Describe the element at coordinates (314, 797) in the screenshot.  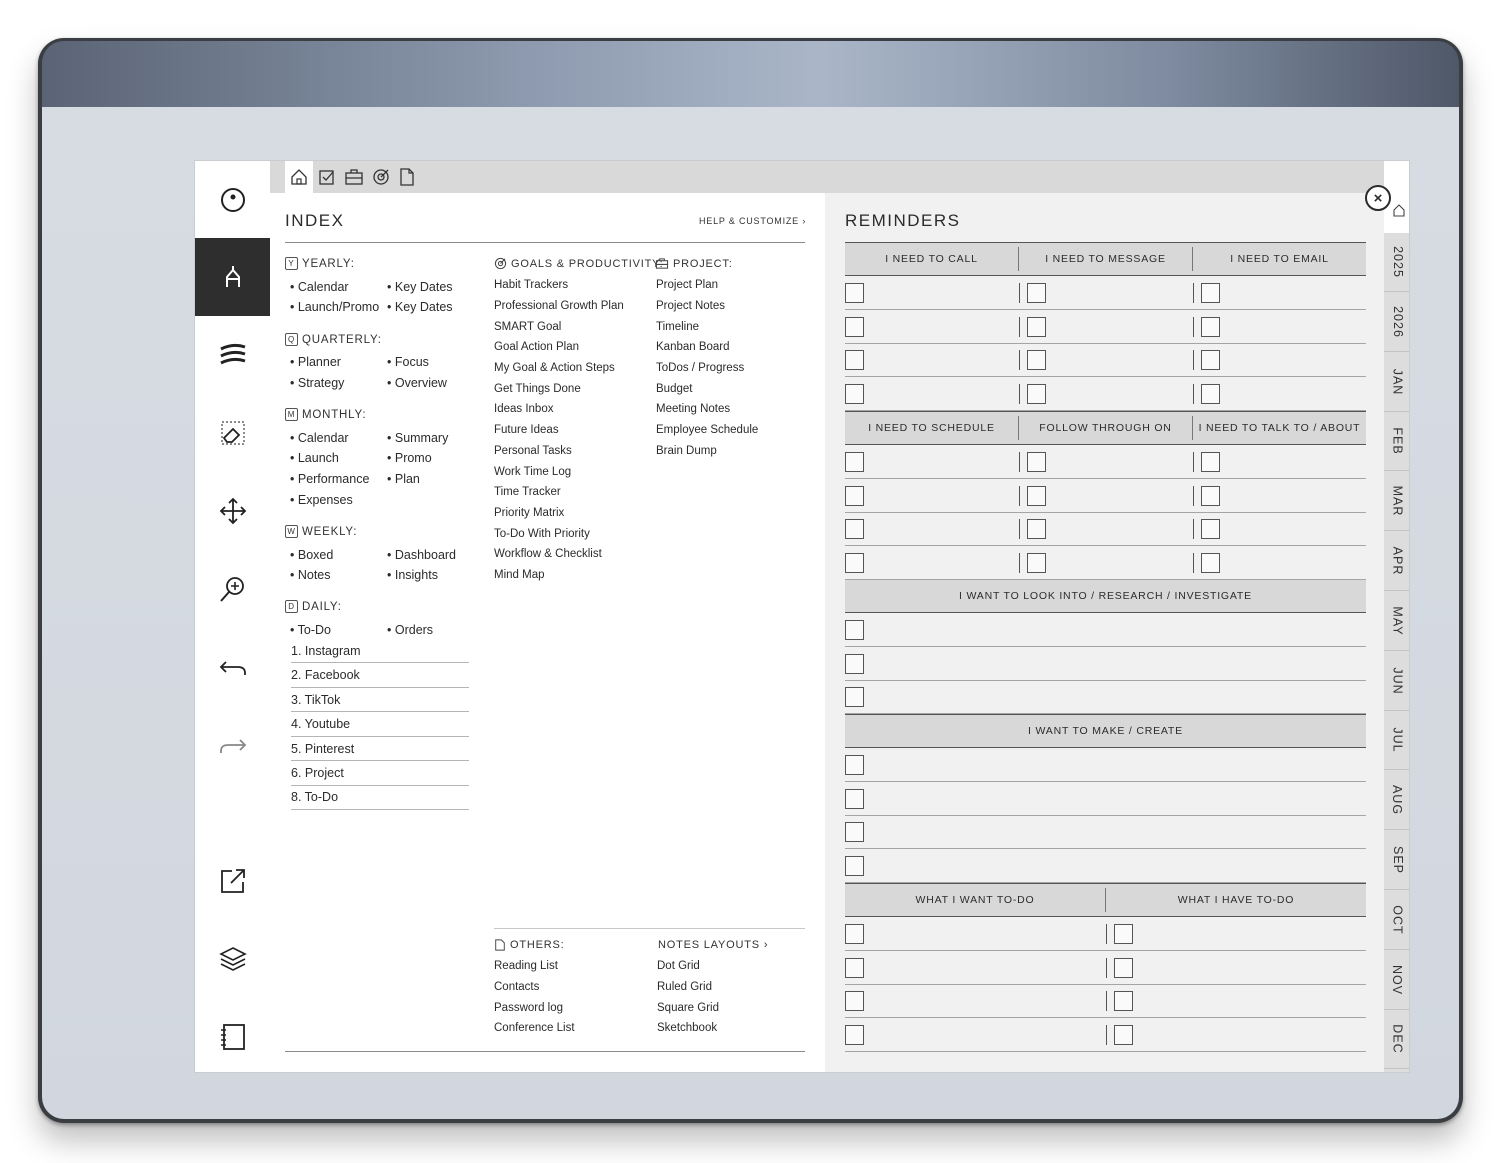
I see `daily-list-item: 8. To-Do` at that location.